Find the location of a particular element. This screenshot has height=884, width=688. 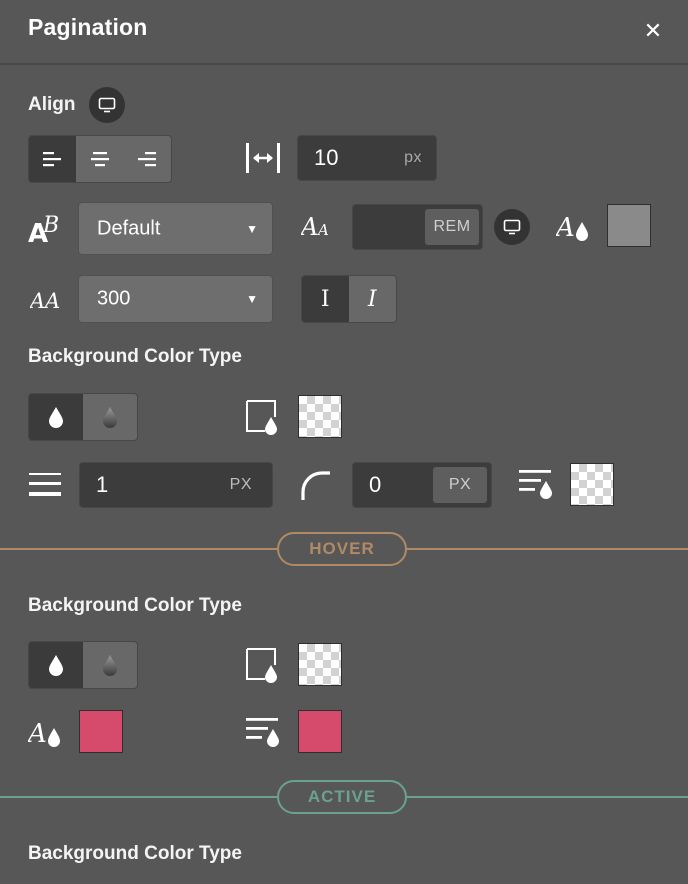

font-weight-value: 300 is located at coordinates (114, 298).